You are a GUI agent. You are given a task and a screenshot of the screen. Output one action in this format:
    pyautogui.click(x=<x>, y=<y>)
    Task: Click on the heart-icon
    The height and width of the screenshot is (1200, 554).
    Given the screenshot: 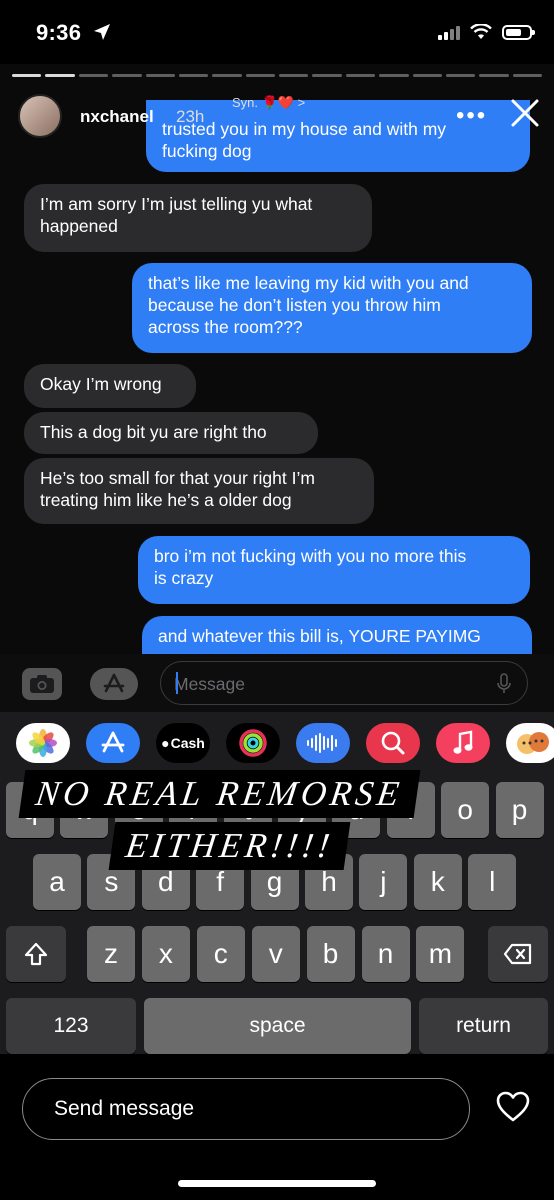 What is the action you would take?
    pyautogui.click(x=513, y=1109)
    